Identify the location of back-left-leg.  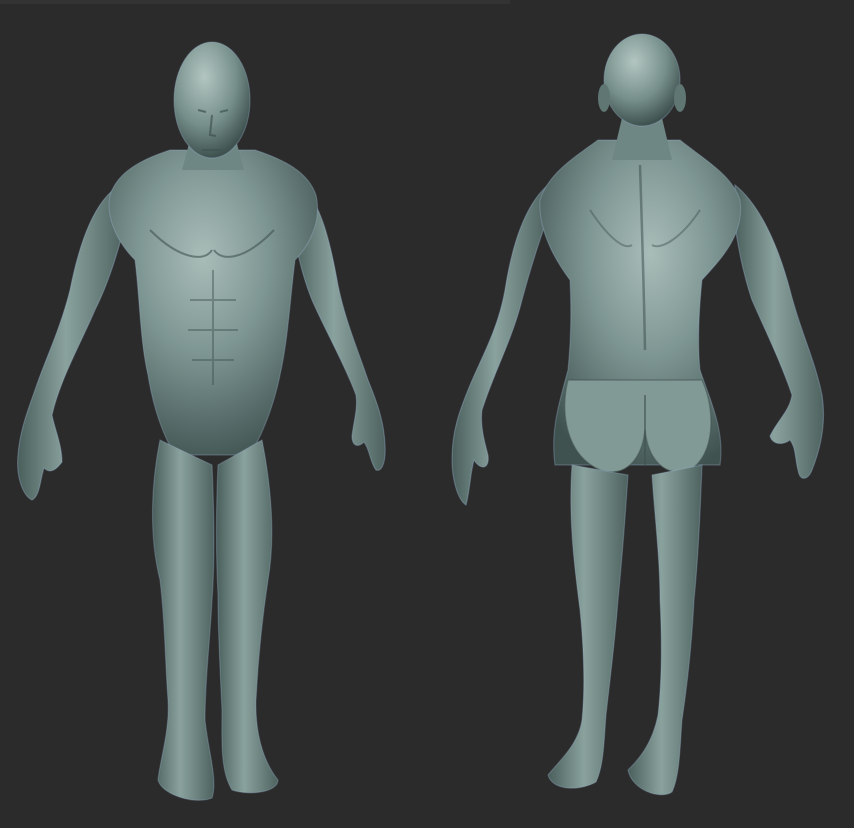
(588, 626).